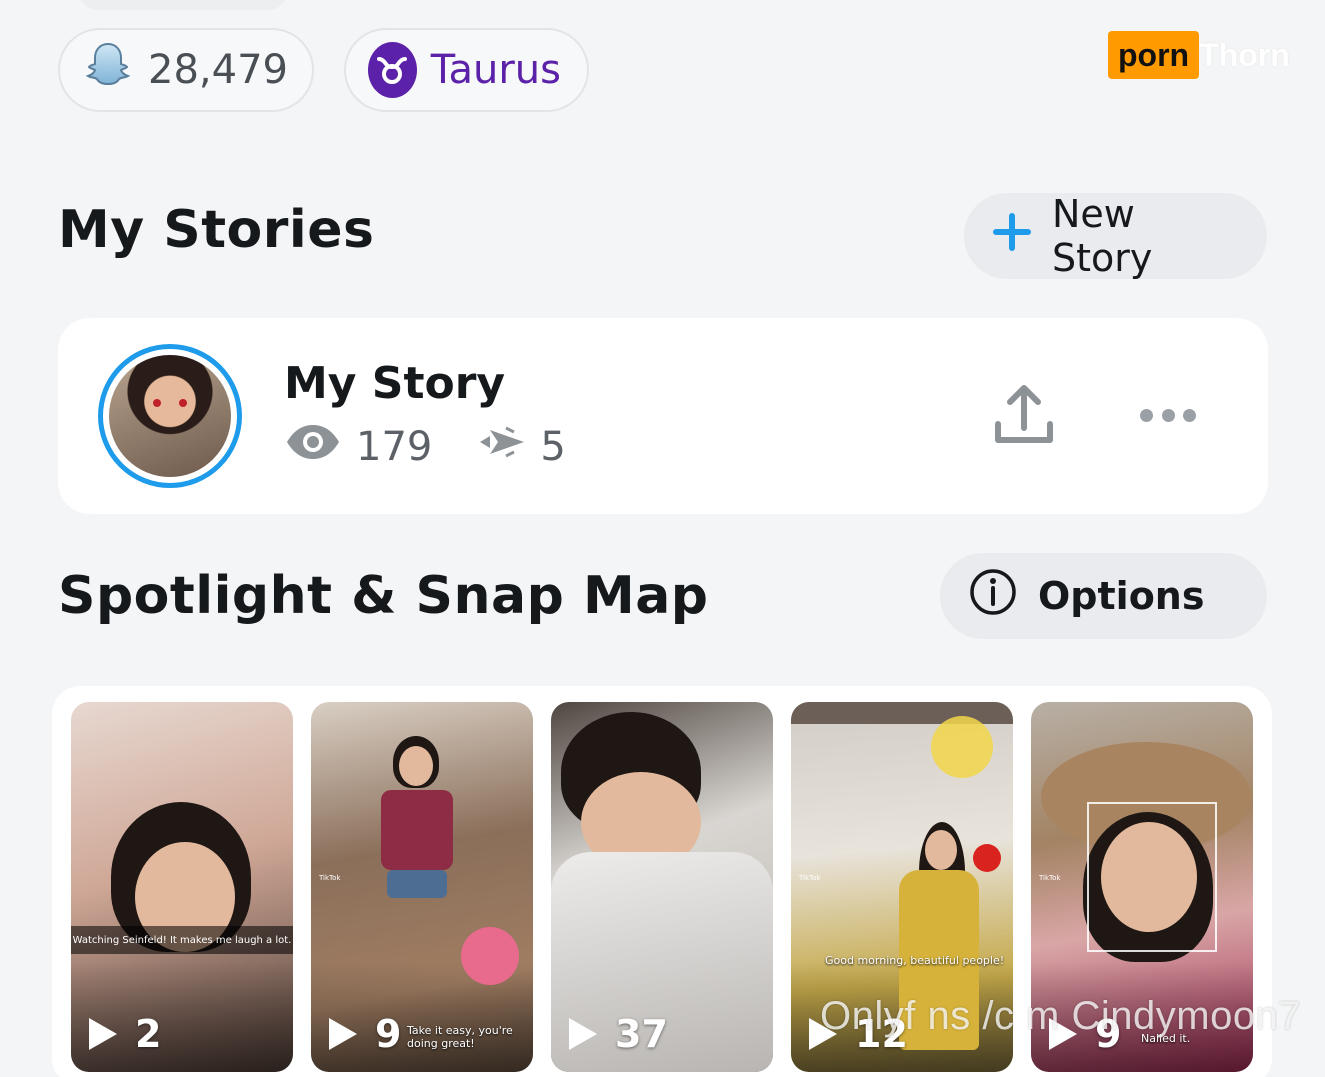 The height and width of the screenshot is (1077, 1325). Describe the element at coordinates (125, 1034) in the screenshot. I see `play-count: 2` at that location.